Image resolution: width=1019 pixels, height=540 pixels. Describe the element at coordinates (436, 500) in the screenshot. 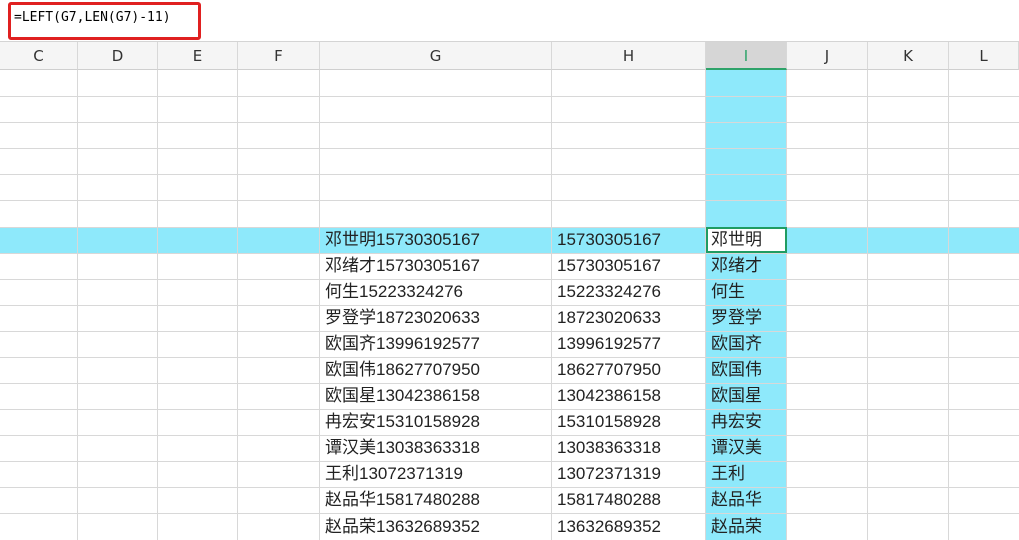

I see `cell-g: 赵品华15817480288` at that location.